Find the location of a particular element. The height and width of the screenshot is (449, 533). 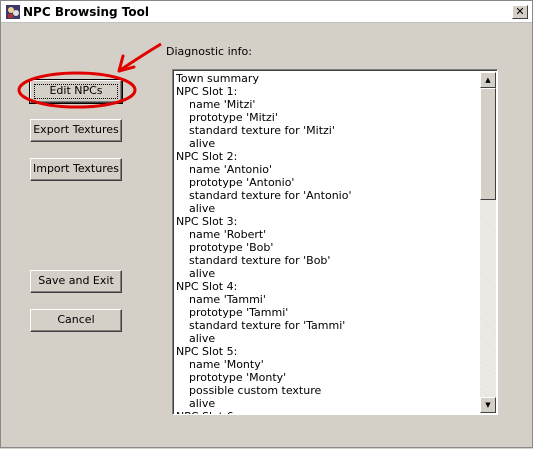

list-item: NPC Slot 4: is located at coordinates (207, 286).